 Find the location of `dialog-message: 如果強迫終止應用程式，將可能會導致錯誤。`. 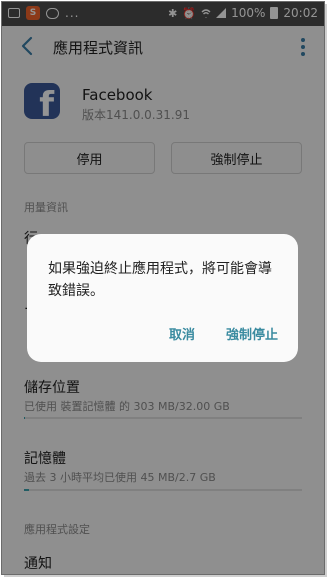

dialog-message: 如果強迫終止應用程式，將可能會導致錯誤。 is located at coordinates (160, 280).